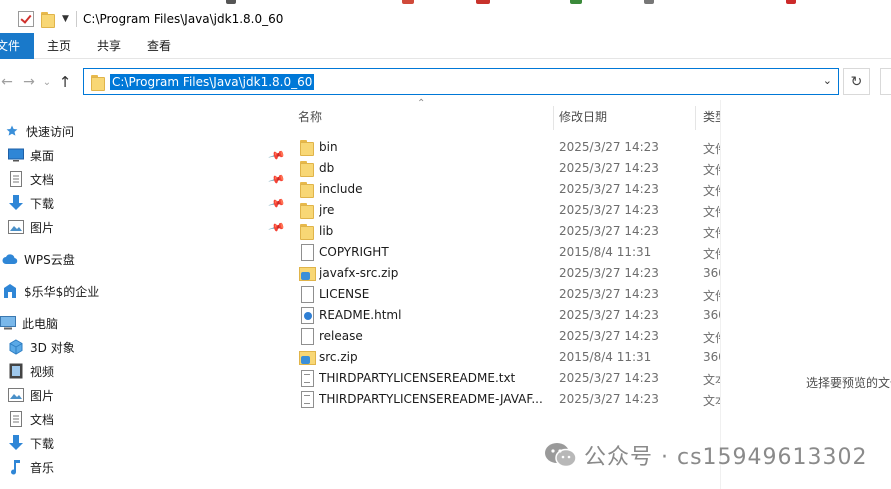  What do you see at coordinates (148, 395) in the screenshot?
I see `nav-item-pictures-pc: 图片` at bounding box center [148, 395].